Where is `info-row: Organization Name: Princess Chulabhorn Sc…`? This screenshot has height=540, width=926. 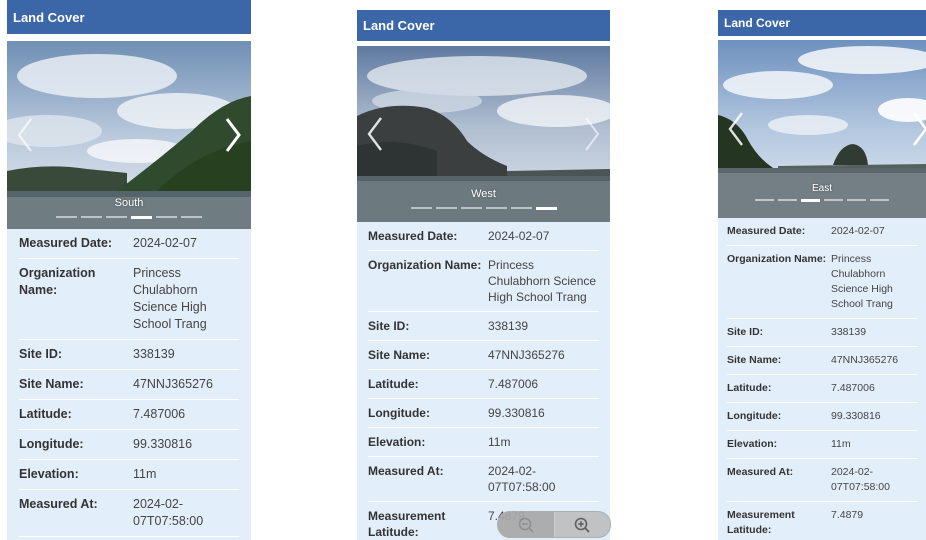
info-row: Organization Name: Princess Chulabhorn Sc… is located at coordinates (822, 282).